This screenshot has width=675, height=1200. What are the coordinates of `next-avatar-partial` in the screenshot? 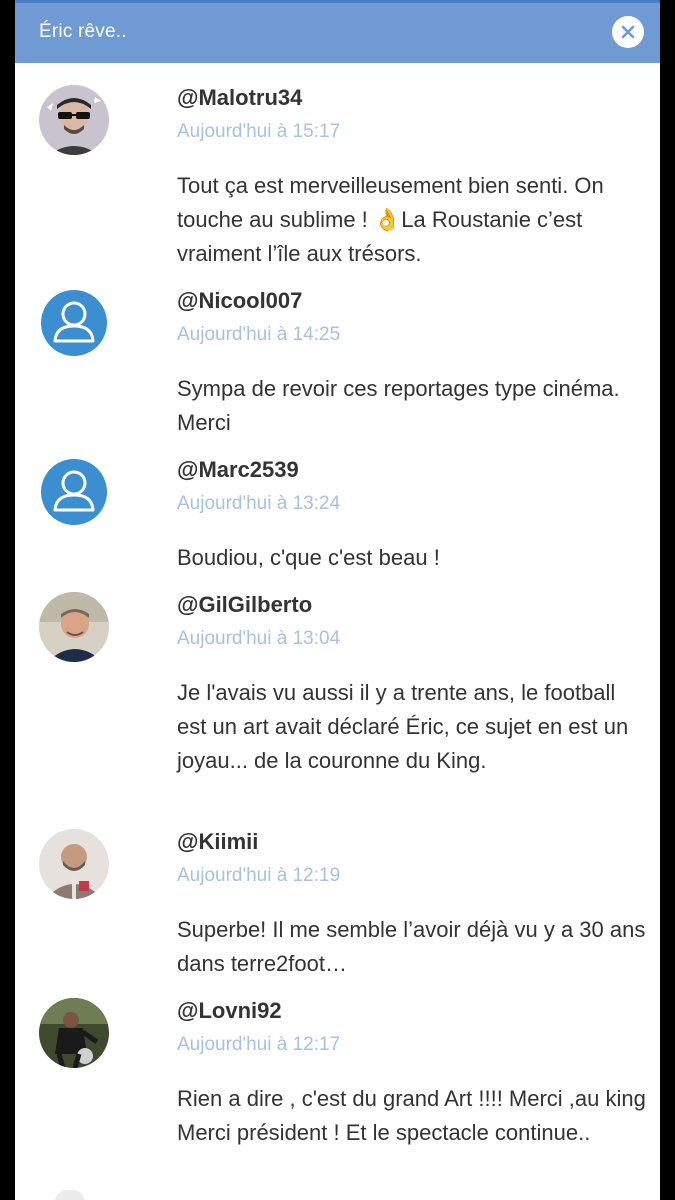 It's located at (70, 1195).